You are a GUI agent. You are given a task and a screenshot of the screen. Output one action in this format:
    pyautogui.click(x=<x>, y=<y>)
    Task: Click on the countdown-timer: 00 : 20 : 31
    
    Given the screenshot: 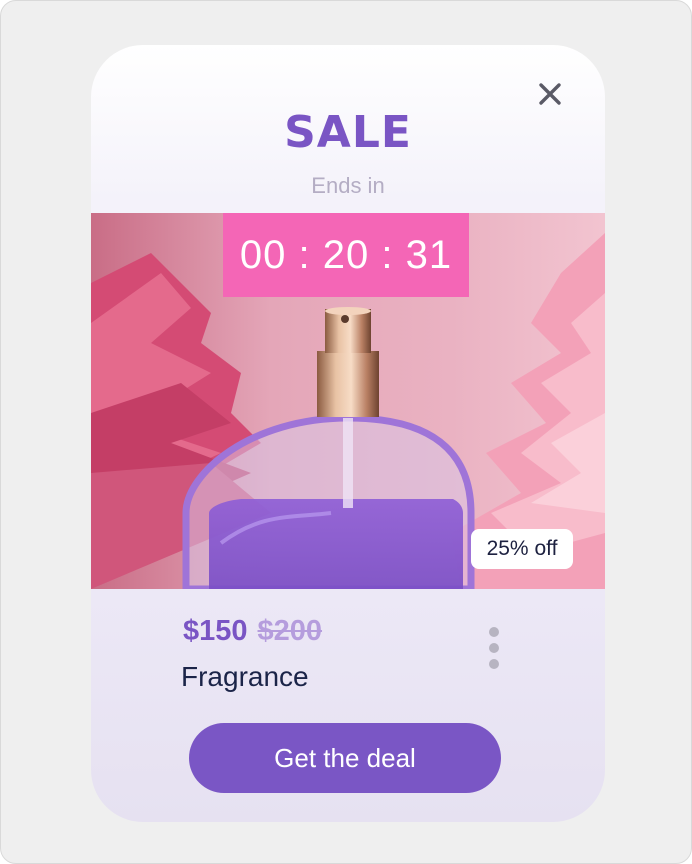 What is the action you would take?
    pyautogui.click(x=346, y=255)
    